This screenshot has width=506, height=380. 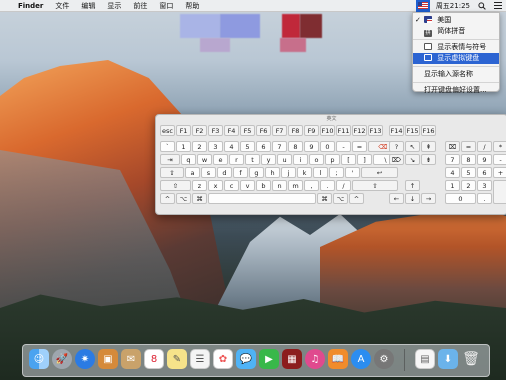 What do you see at coordinates (456, 58) in the screenshot?
I see `show-keyboard-viewer: 显示虚拟键盘` at bounding box center [456, 58].